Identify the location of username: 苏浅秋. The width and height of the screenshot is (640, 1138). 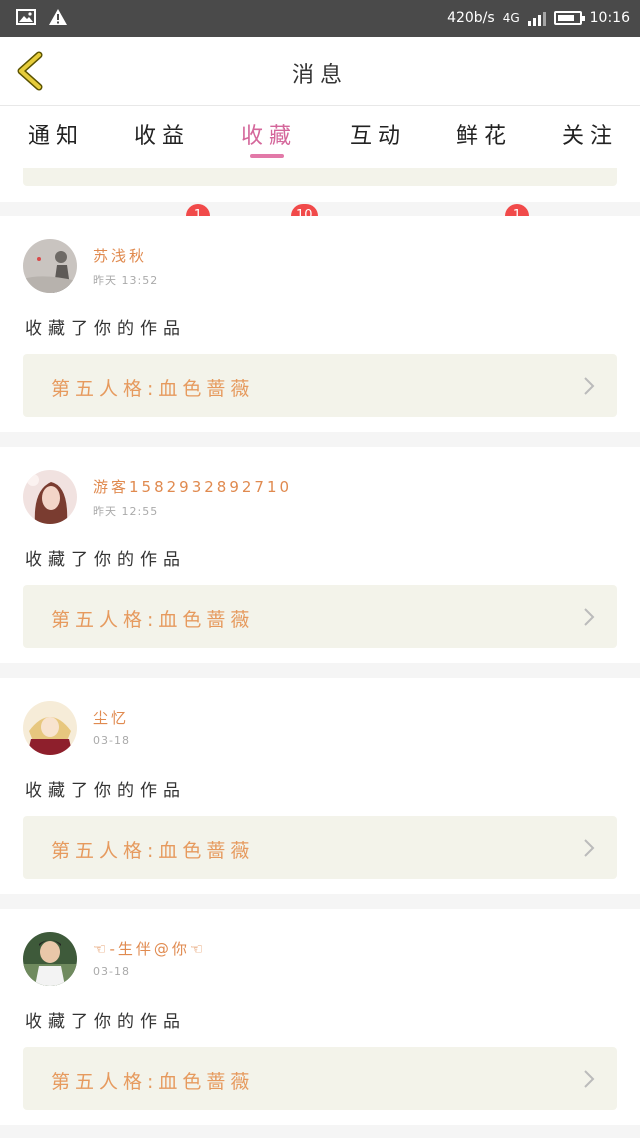
(120, 255).